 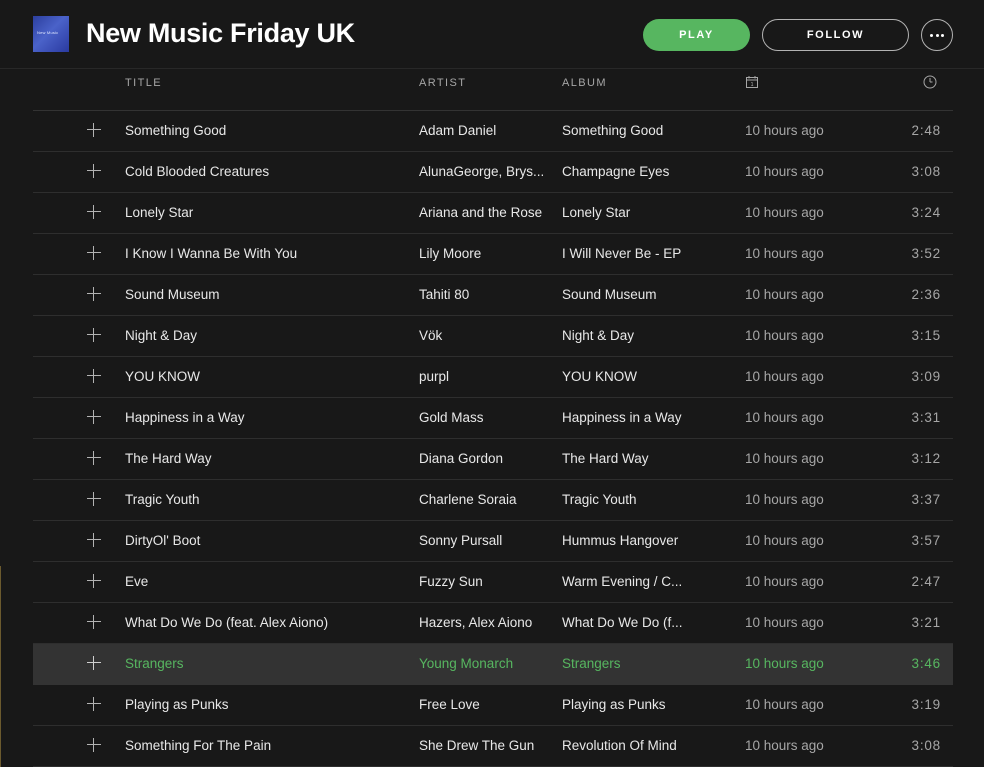 What do you see at coordinates (484, 335) in the screenshot?
I see `track-artist: Vök` at bounding box center [484, 335].